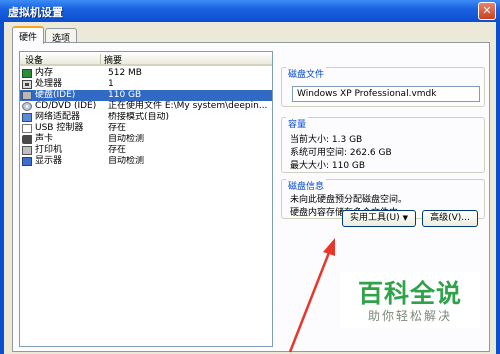  What do you see at coordinates (146, 95) in the screenshot?
I see `device-row-hard-disk: 硬盘(IDE) 110 GB` at bounding box center [146, 95].